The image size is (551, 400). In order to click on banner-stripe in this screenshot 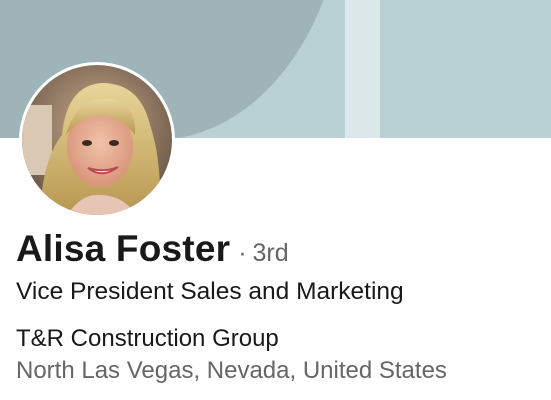, I will do `click(362, 69)`.